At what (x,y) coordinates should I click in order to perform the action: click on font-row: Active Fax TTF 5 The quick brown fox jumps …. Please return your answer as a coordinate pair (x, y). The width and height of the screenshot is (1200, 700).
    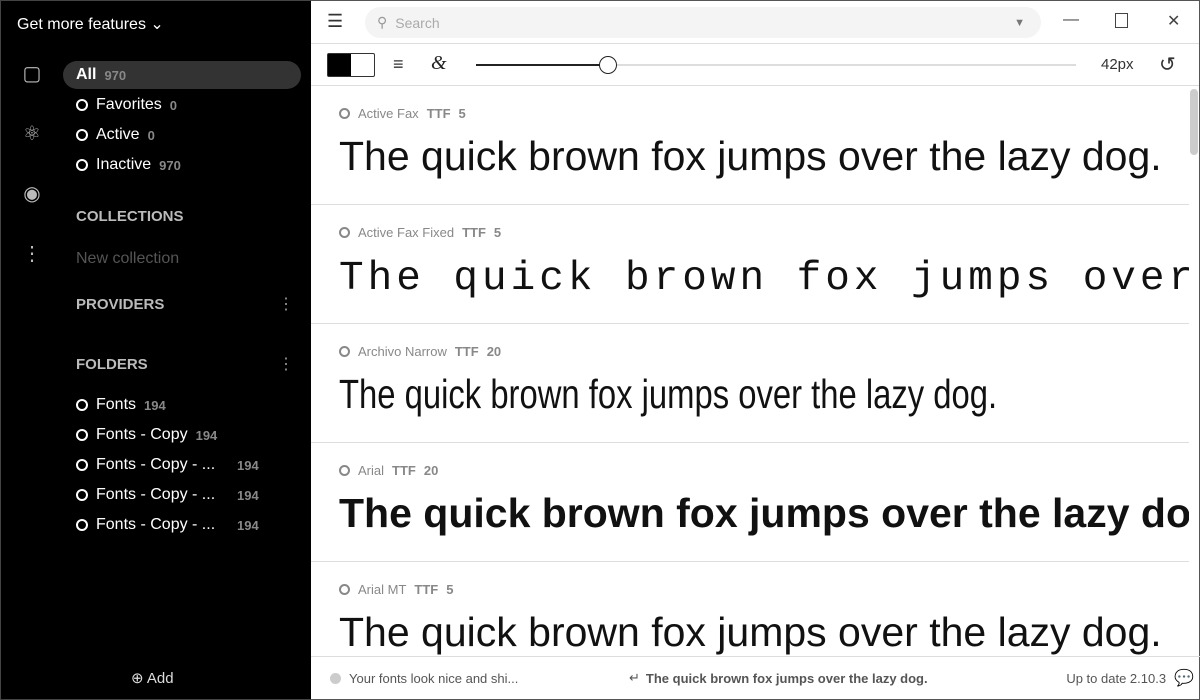
    Looking at the image, I should click on (750, 145).